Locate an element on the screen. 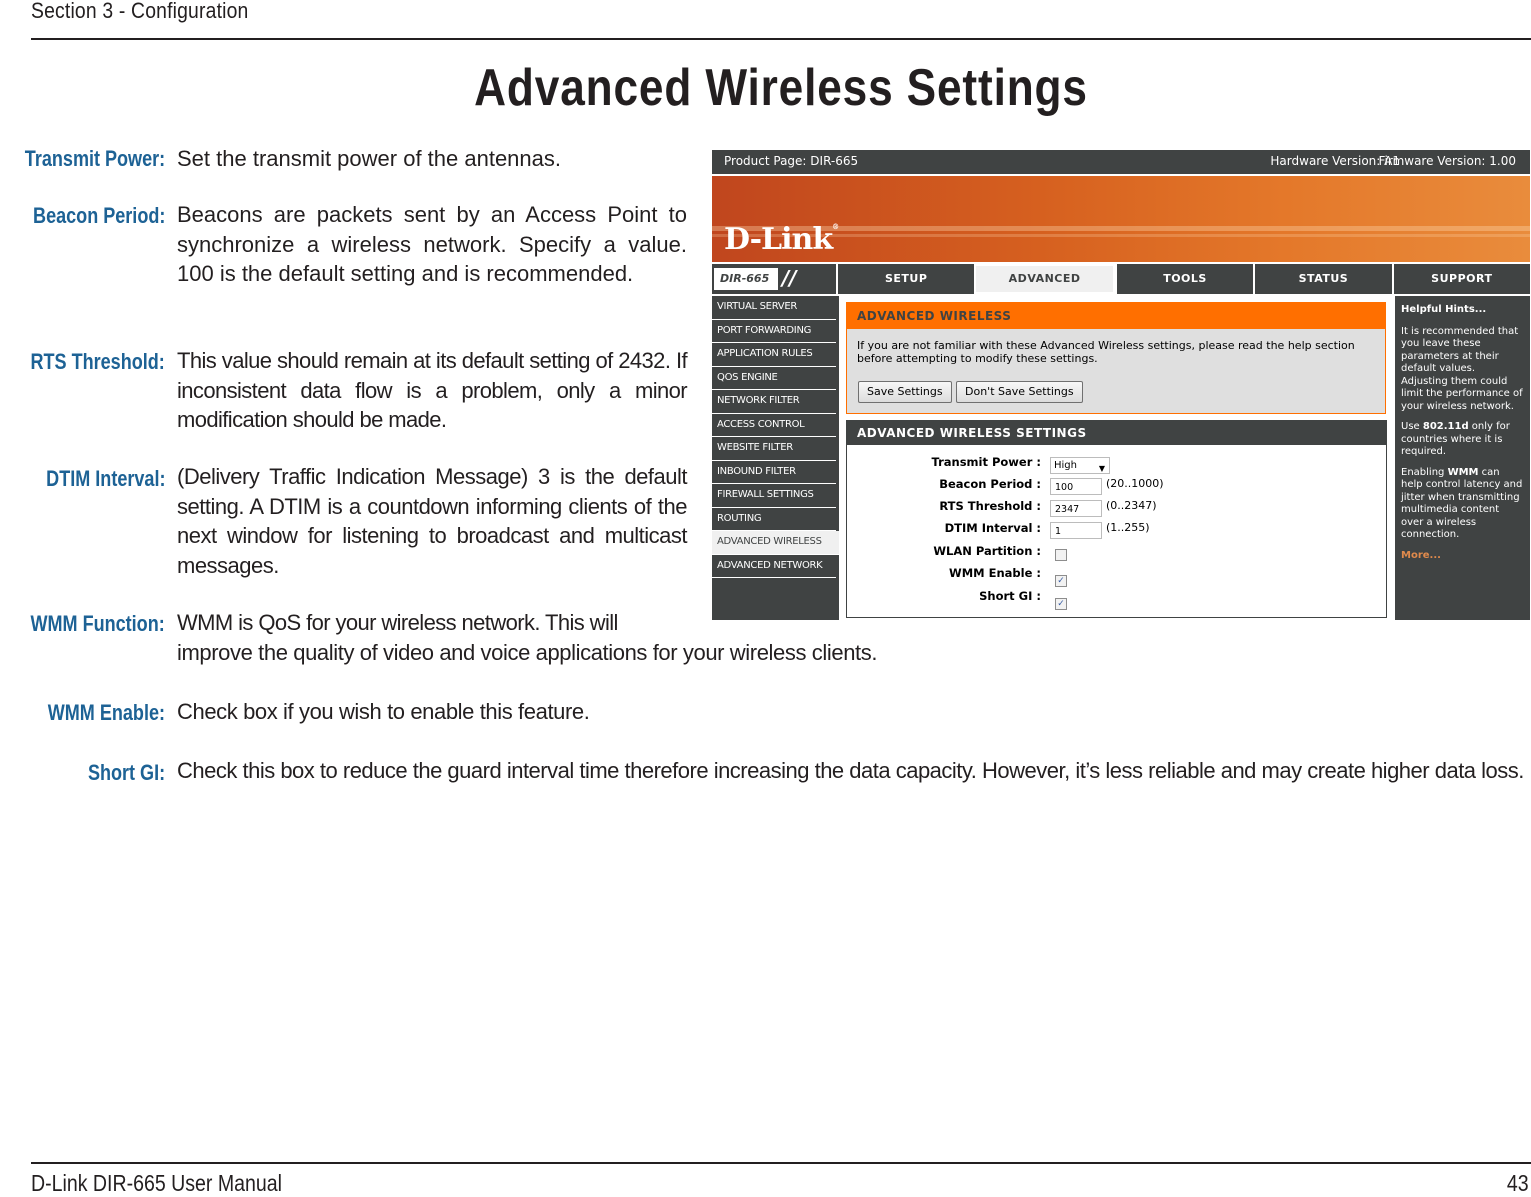  save-settings-button: Save Settings is located at coordinates (905, 392).